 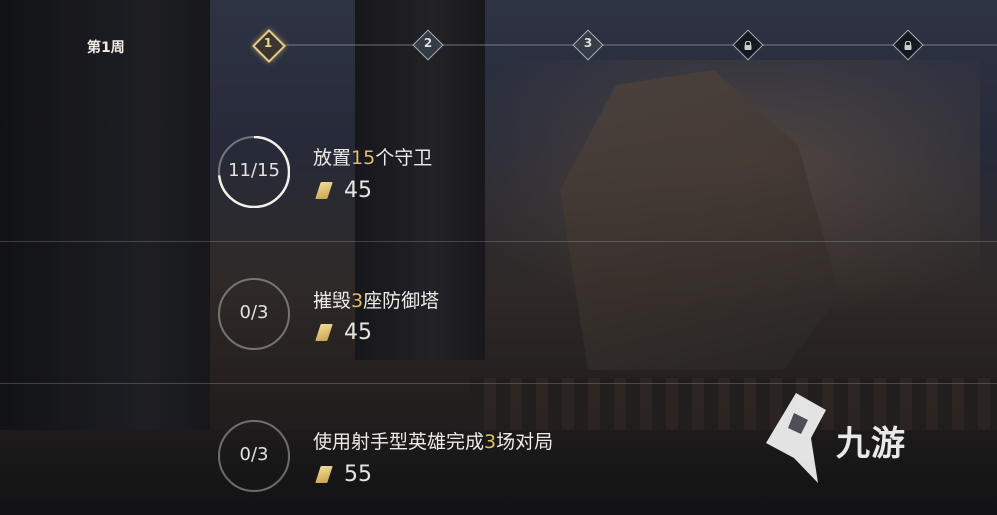 What do you see at coordinates (399, 442) in the screenshot?
I see `task-text: 使用射手型英雄完成` at bounding box center [399, 442].